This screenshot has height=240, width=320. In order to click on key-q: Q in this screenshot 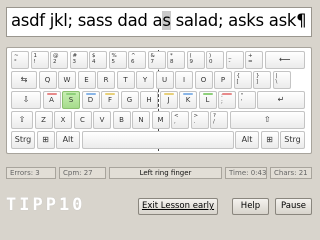, I will do `click(47, 80)`.